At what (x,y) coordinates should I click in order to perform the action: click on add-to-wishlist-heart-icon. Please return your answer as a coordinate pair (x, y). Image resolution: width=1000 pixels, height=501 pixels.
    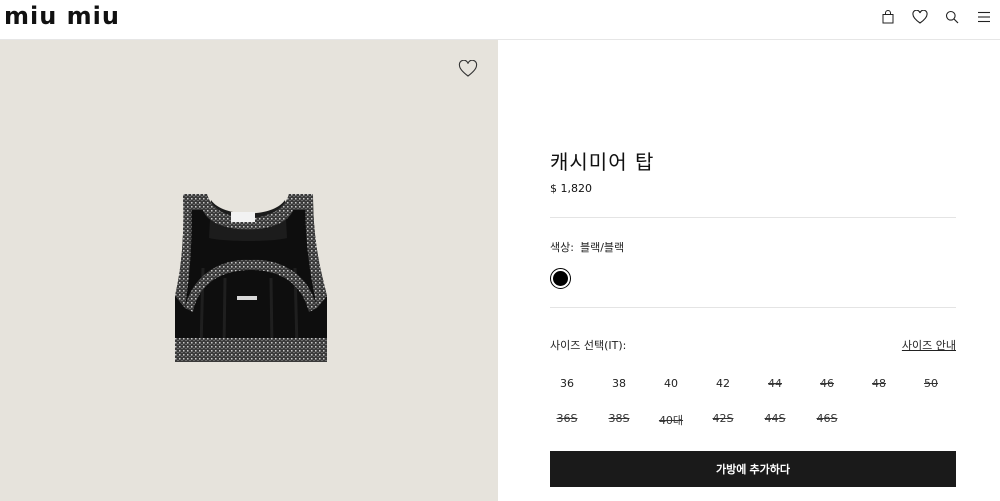
    Looking at the image, I should click on (468, 68).